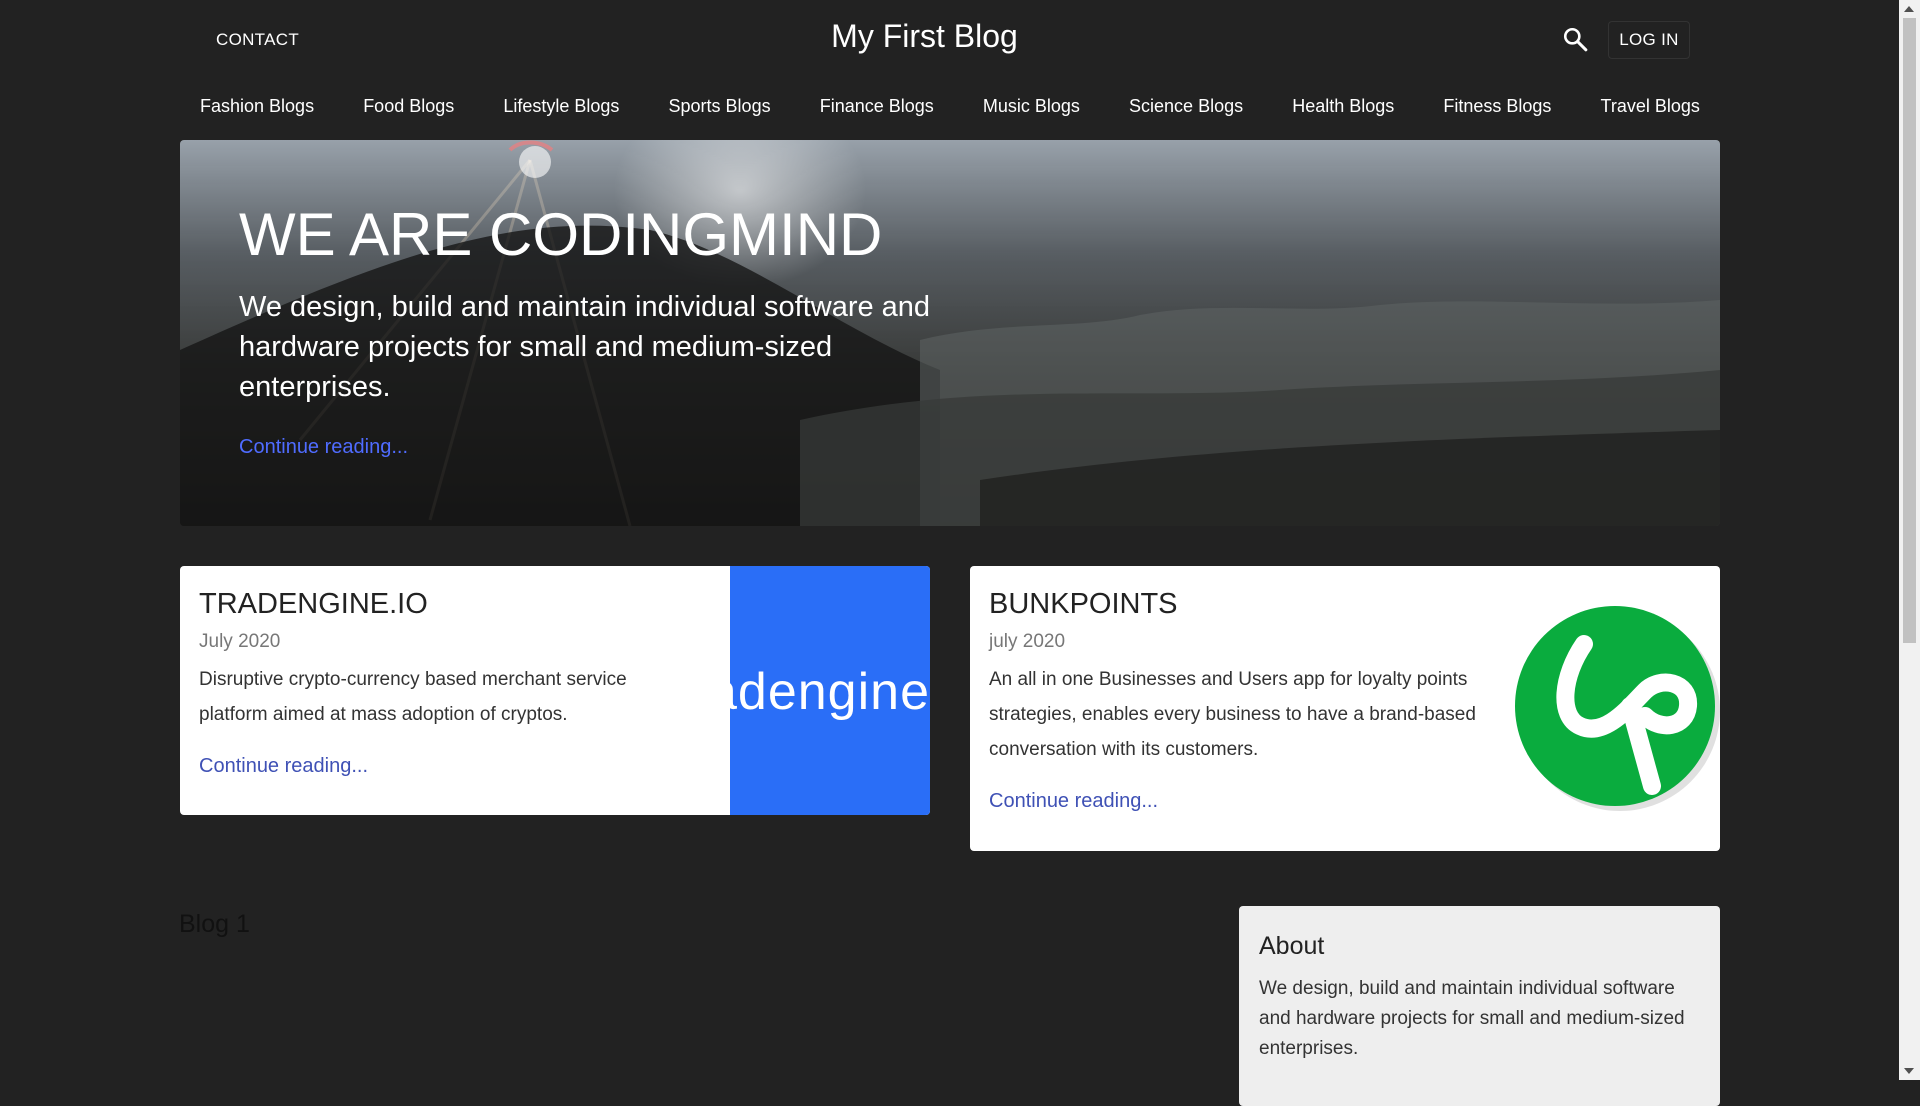 This screenshot has height=1106, width=1920. I want to click on card-title: TRADENGINE.IO, so click(313, 604).